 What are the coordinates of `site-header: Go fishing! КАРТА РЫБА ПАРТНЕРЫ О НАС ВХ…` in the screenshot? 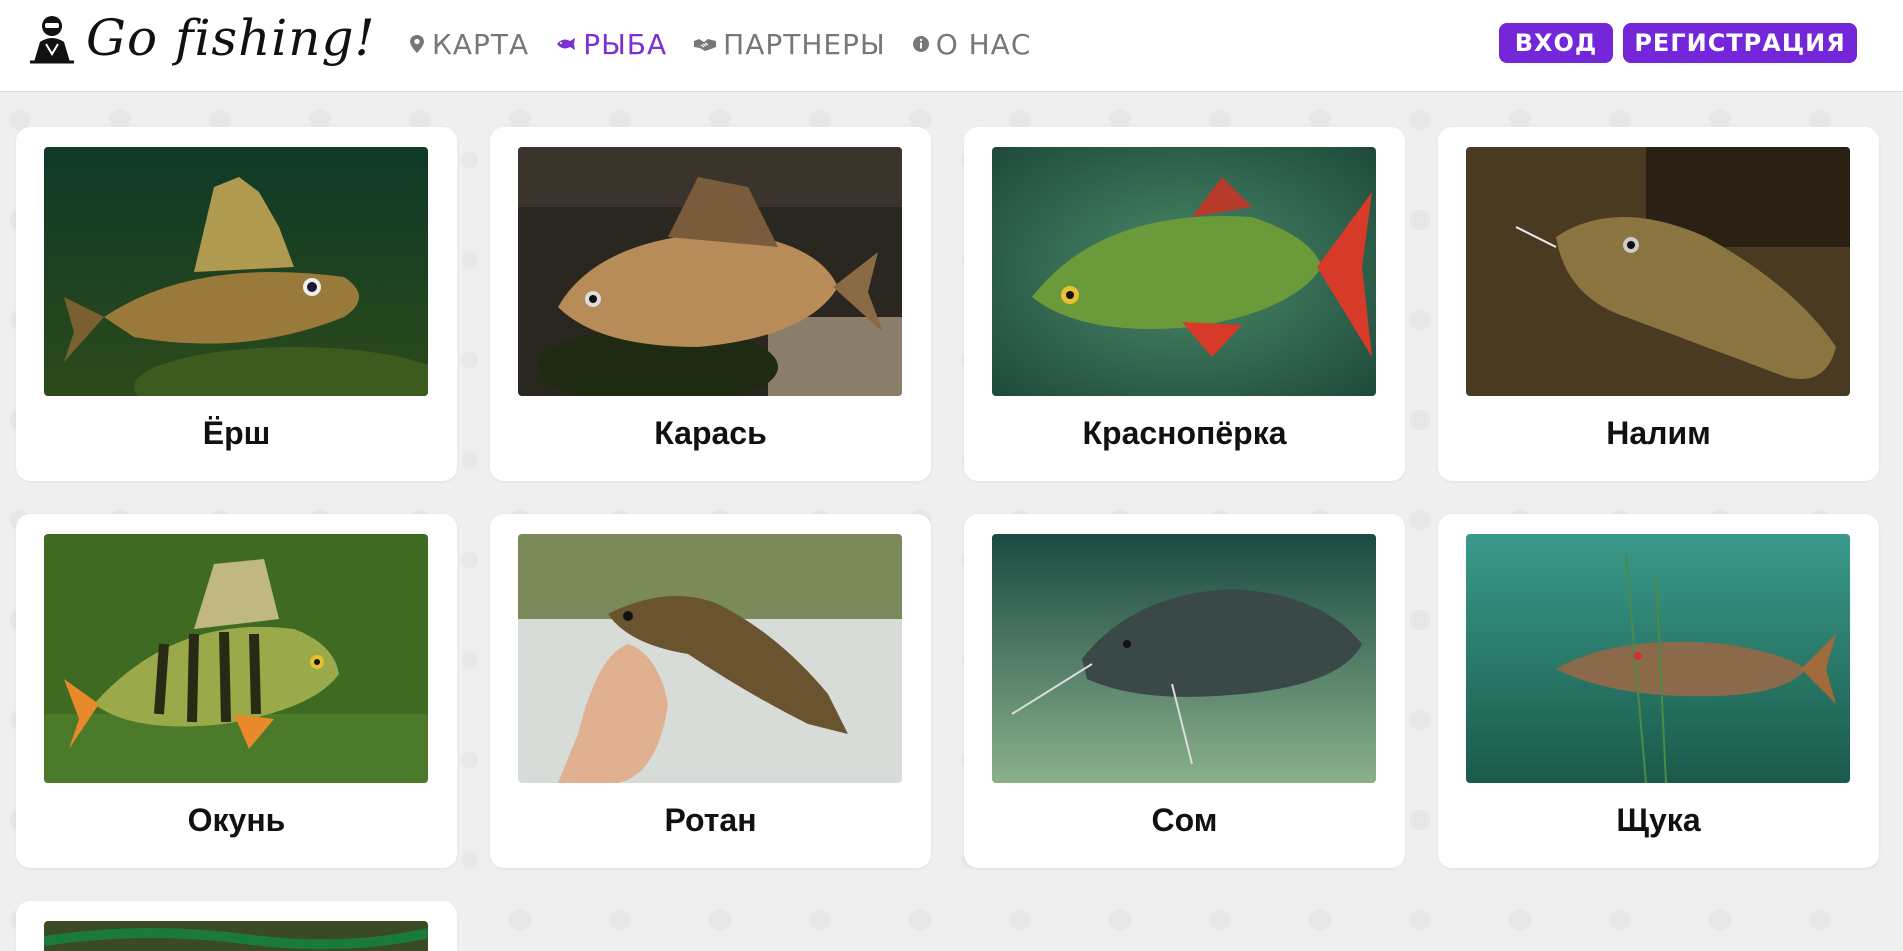 It's located at (951, 46).